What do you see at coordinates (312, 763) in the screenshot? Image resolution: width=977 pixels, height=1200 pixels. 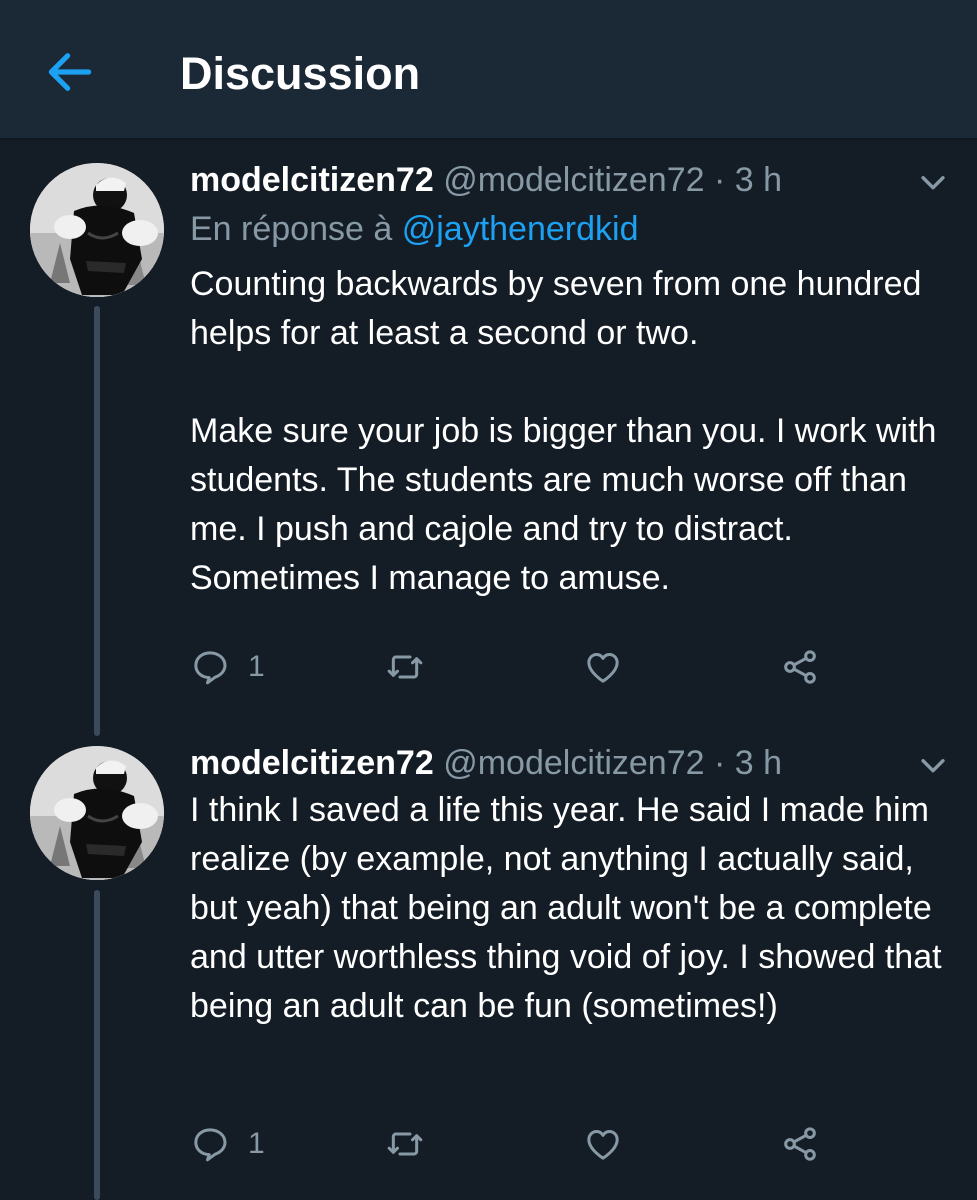 I see `display-name: modelcitizen72` at bounding box center [312, 763].